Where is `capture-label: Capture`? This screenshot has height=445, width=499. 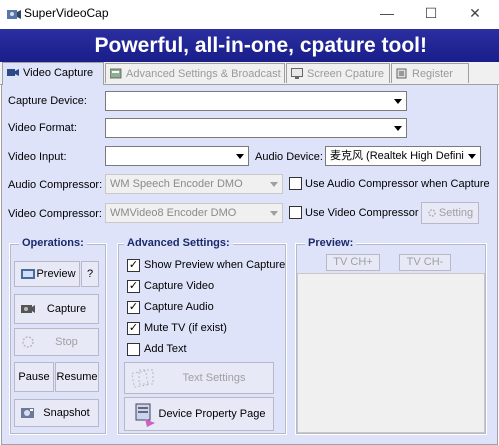
capture-label: Capture is located at coordinates (66, 309).